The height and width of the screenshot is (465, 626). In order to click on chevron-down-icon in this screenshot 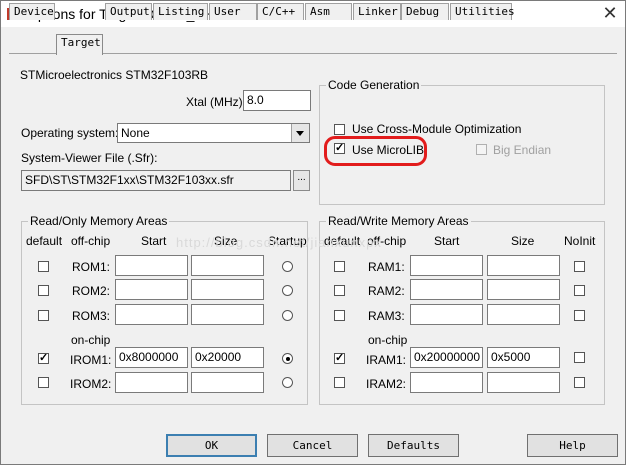, I will do `click(300, 133)`.